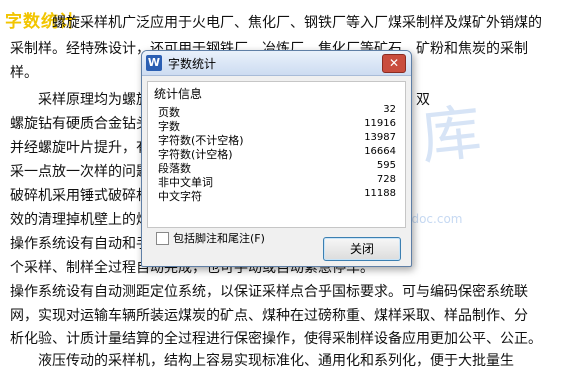  Describe the element at coordinates (389, 109) in the screenshot. I see `stat-value: 32` at that location.